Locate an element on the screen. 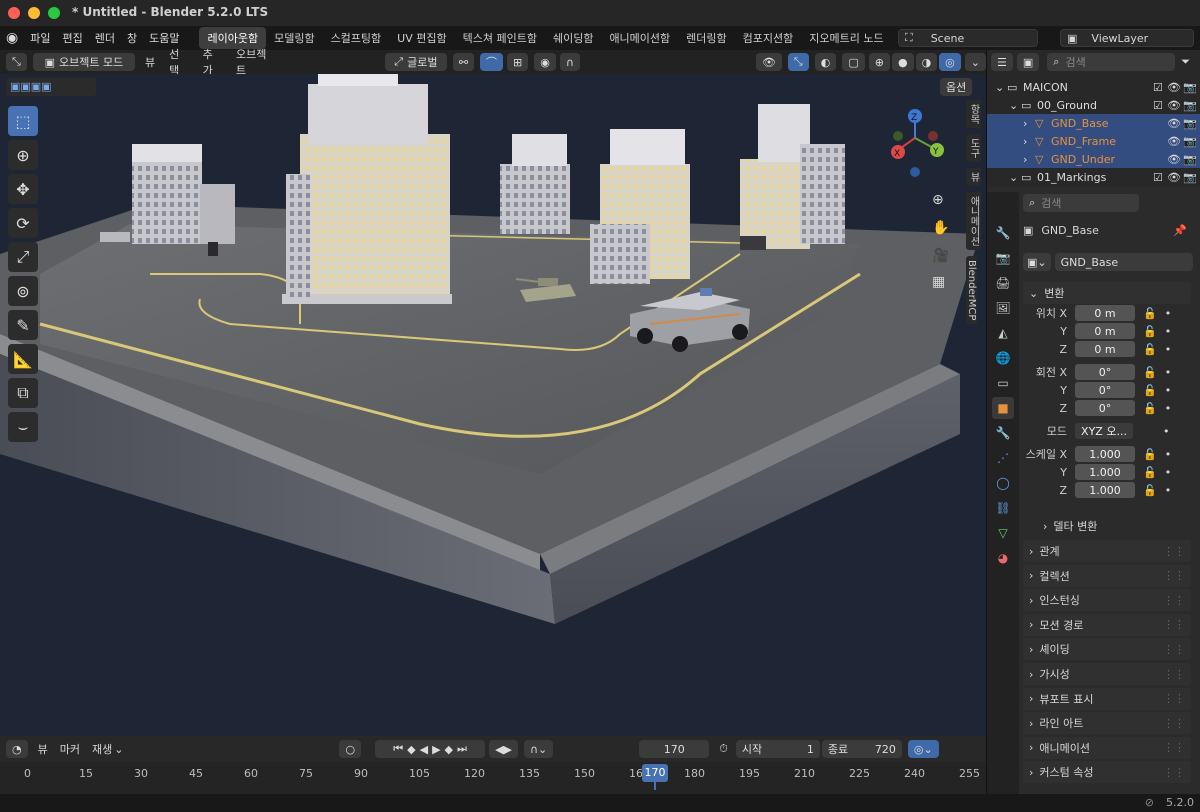 The image size is (1200, 812). outliner-row: ⌄ ▭ 00_Ground ☑ 👁 📷 is located at coordinates (1093, 105).